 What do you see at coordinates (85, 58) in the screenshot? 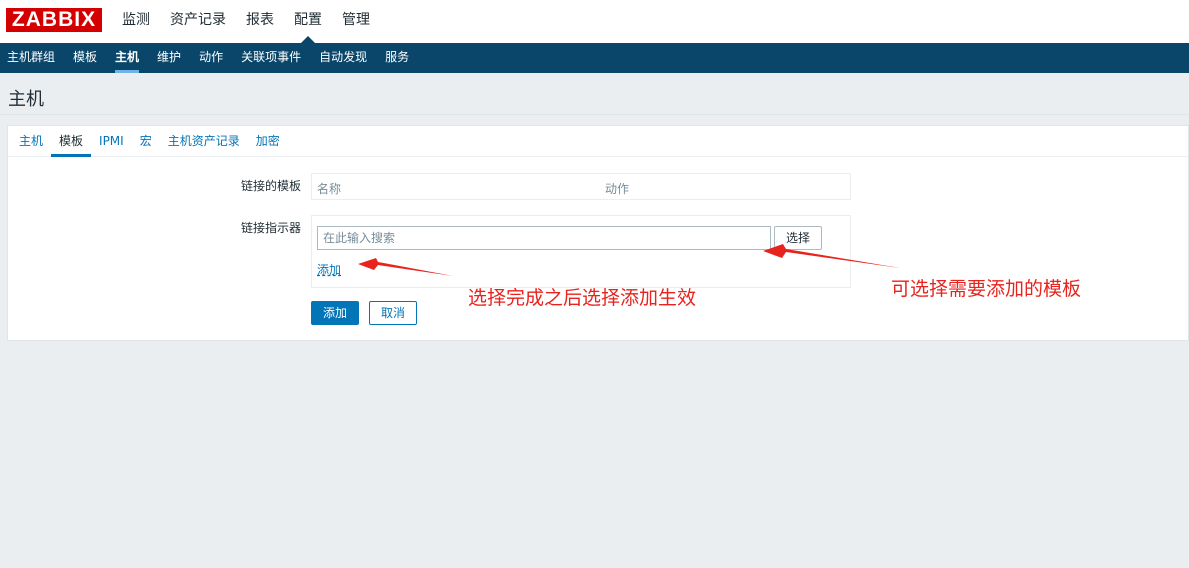
I see `submenu-templates: 模板` at bounding box center [85, 58].